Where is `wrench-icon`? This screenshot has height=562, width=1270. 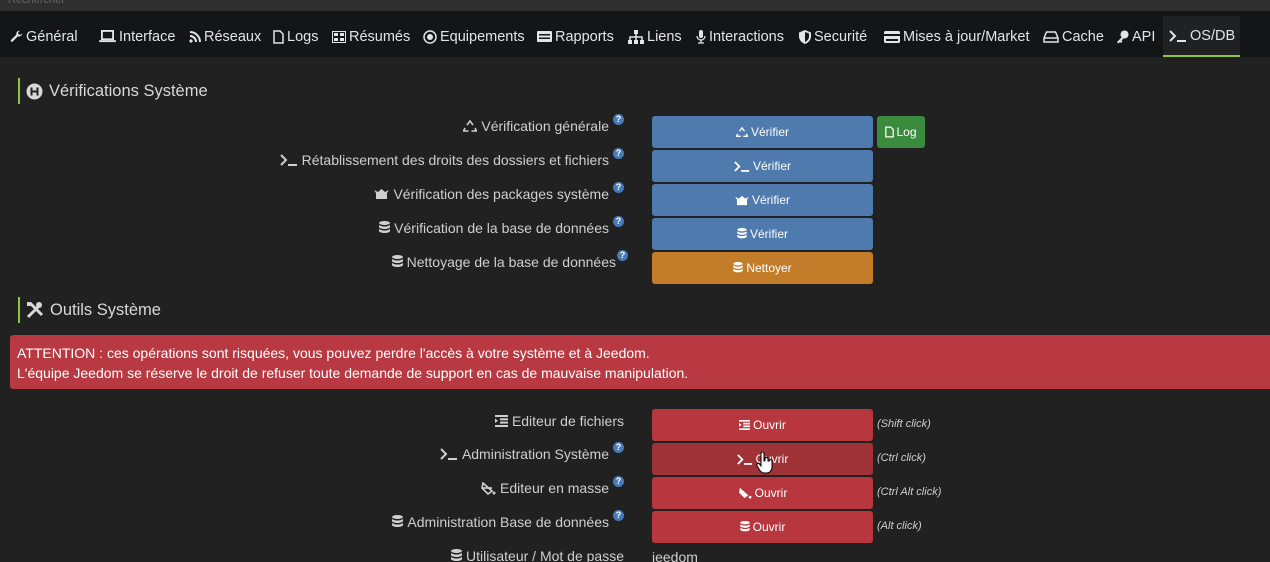
wrench-icon is located at coordinates (16, 36).